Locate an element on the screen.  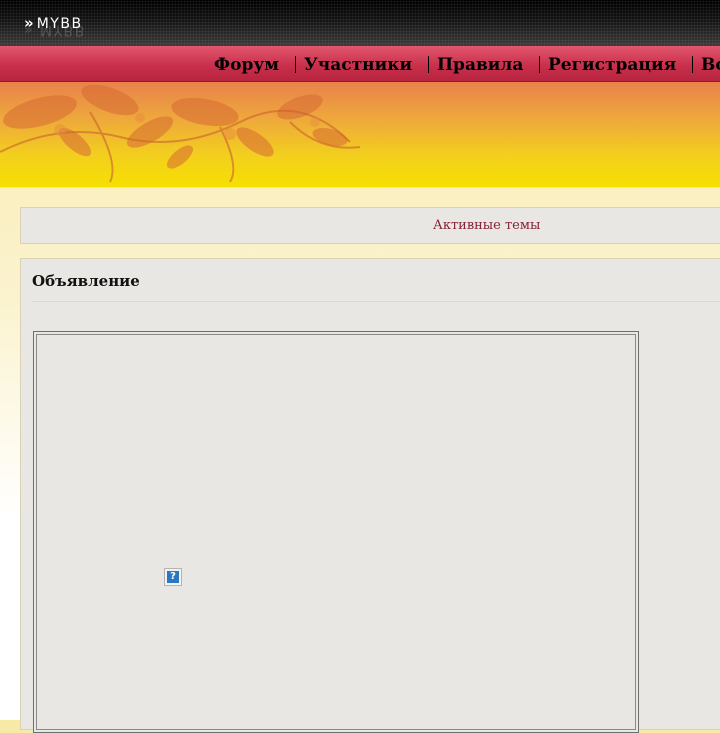
nav-forum-link: Форум is located at coordinates (246, 65).